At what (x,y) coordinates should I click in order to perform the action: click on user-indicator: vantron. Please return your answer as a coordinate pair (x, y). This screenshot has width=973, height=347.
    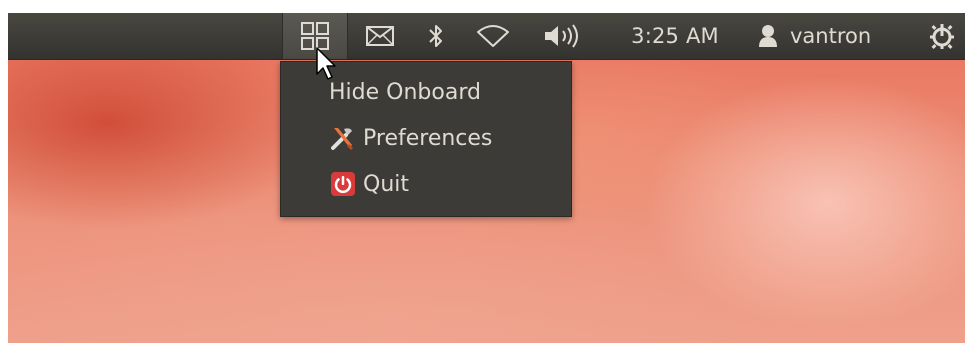
    Looking at the image, I should click on (833, 36).